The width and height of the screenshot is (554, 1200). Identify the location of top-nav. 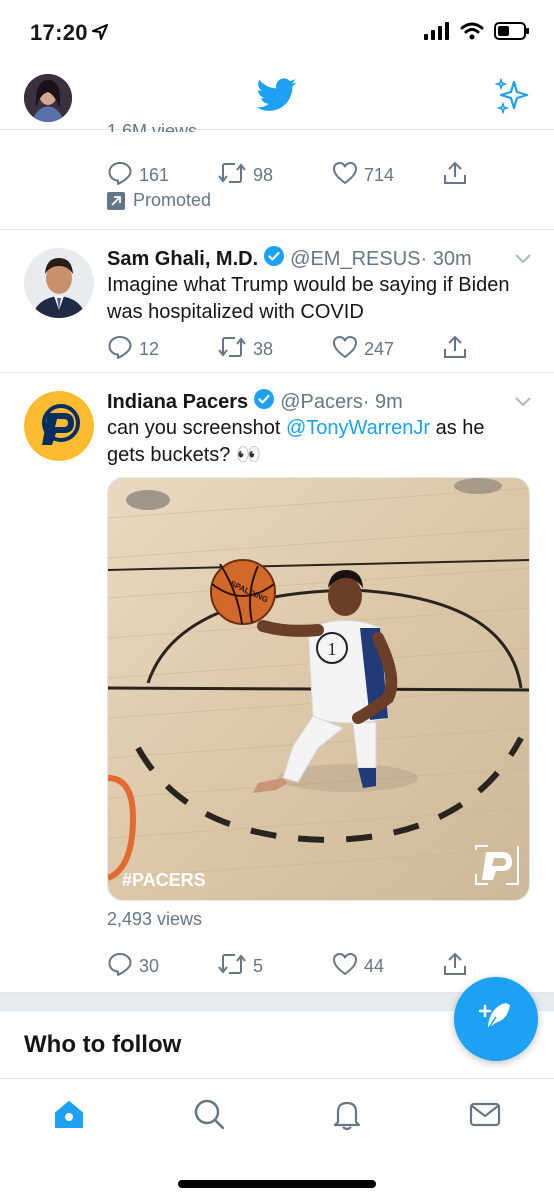
(277, 99).